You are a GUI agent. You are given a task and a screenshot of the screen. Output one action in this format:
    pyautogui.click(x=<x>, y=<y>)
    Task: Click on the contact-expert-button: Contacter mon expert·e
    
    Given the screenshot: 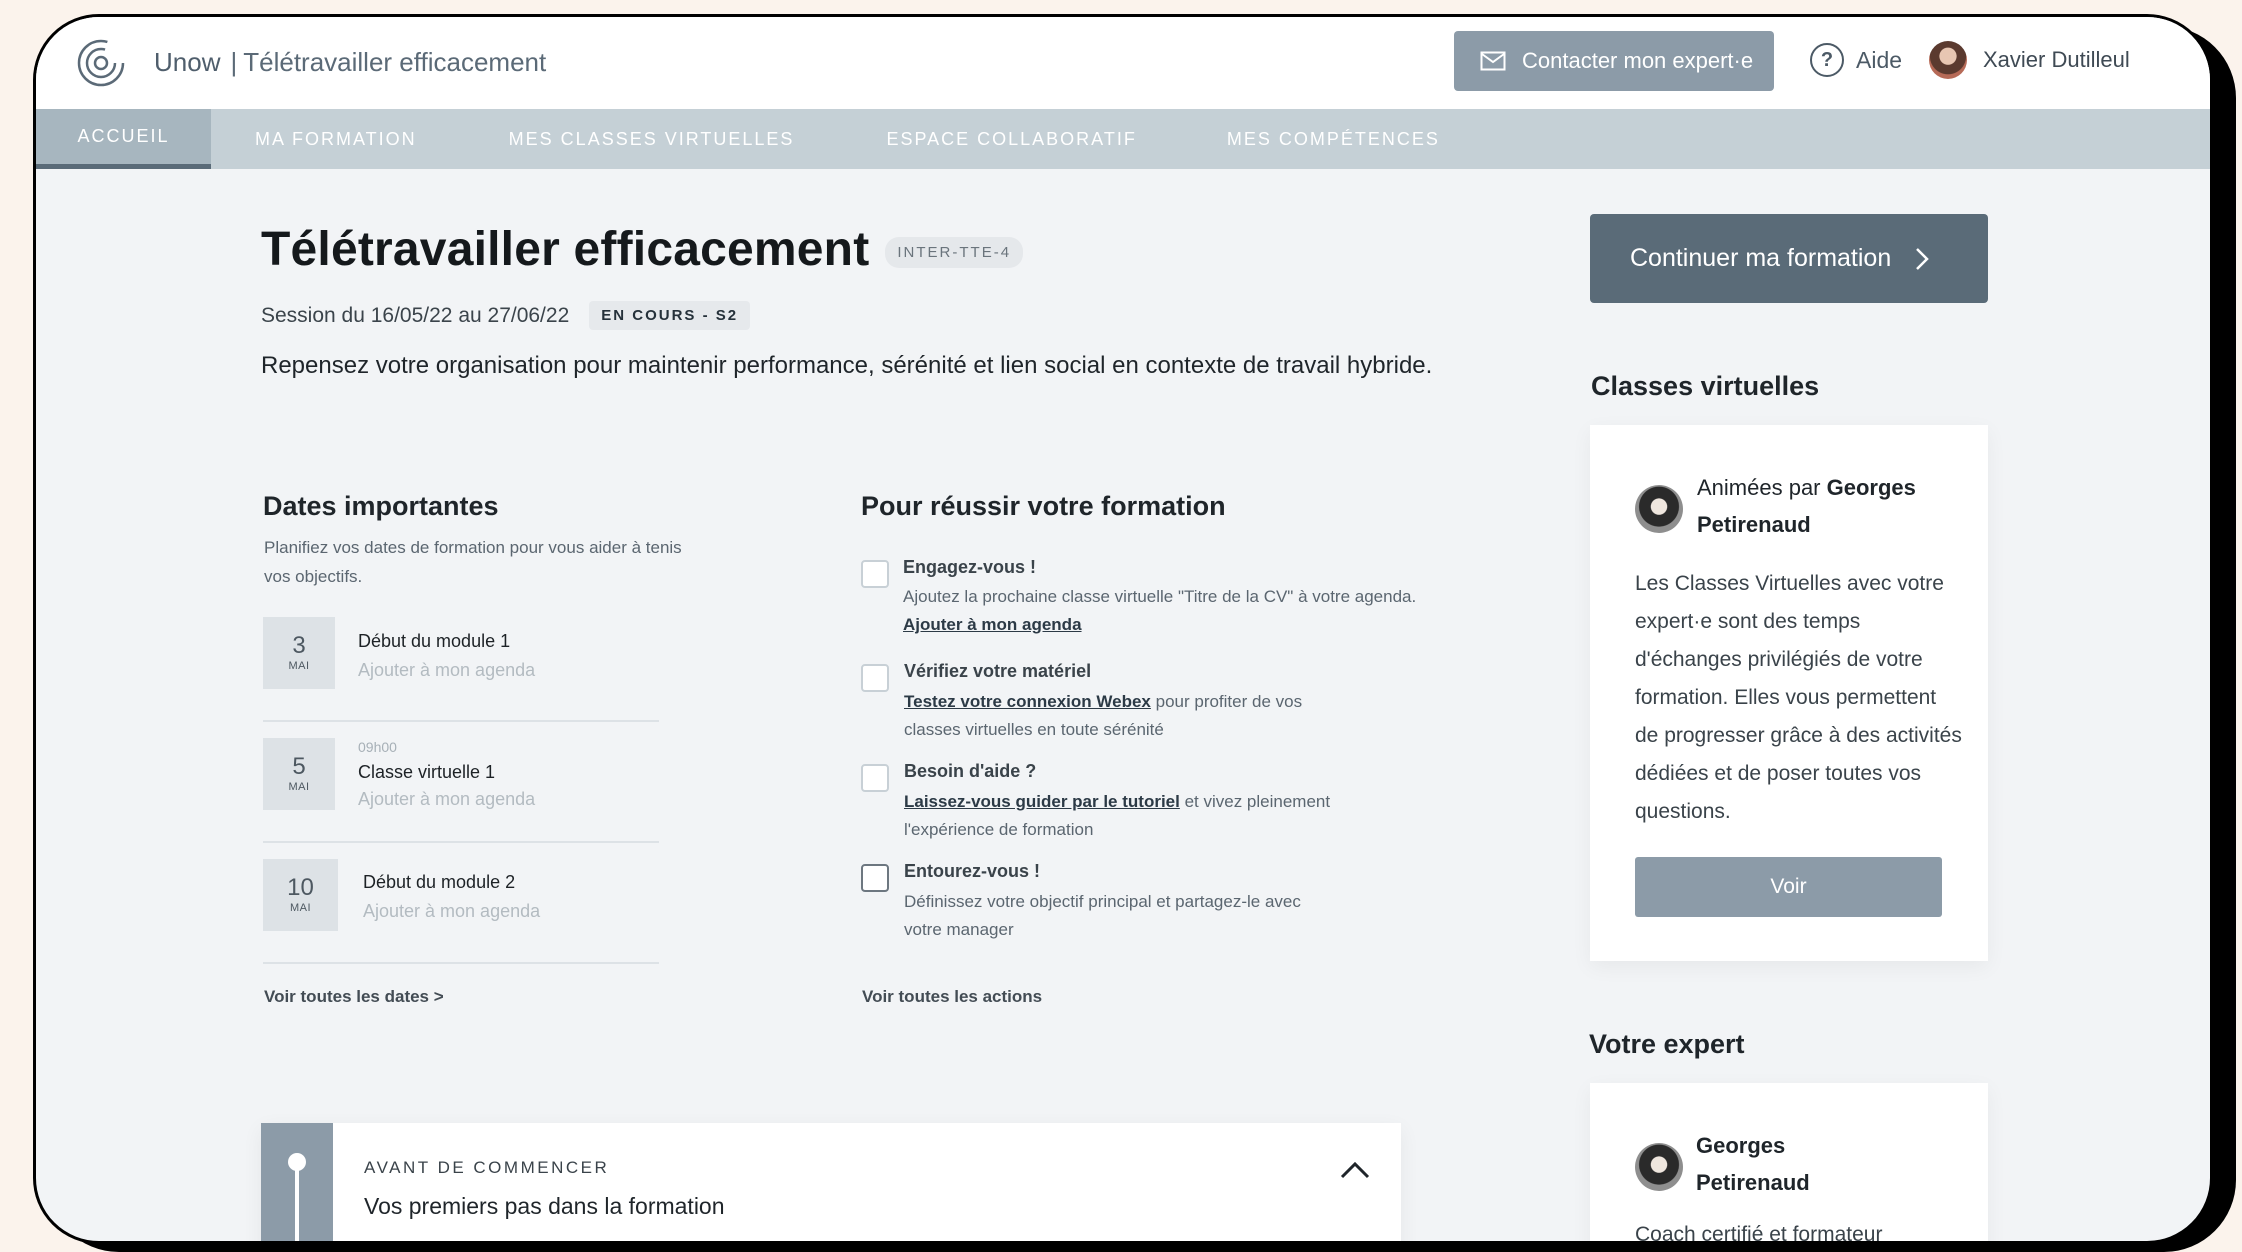 What is the action you would take?
    pyautogui.click(x=1614, y=61)
    